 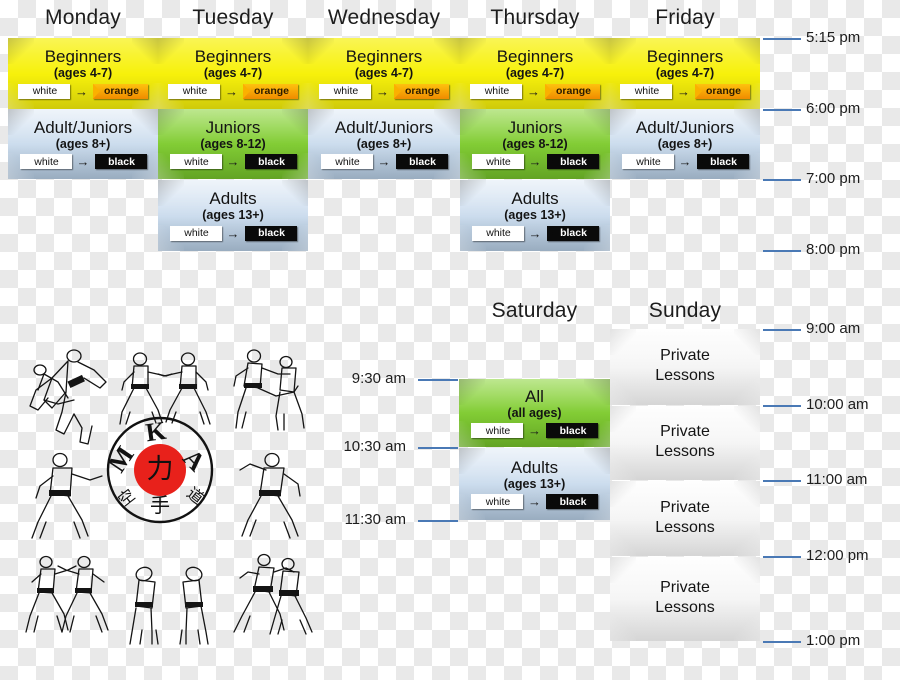 I want to click on class-block-text: Adults (ages 13+), so click(x=535, y=208).